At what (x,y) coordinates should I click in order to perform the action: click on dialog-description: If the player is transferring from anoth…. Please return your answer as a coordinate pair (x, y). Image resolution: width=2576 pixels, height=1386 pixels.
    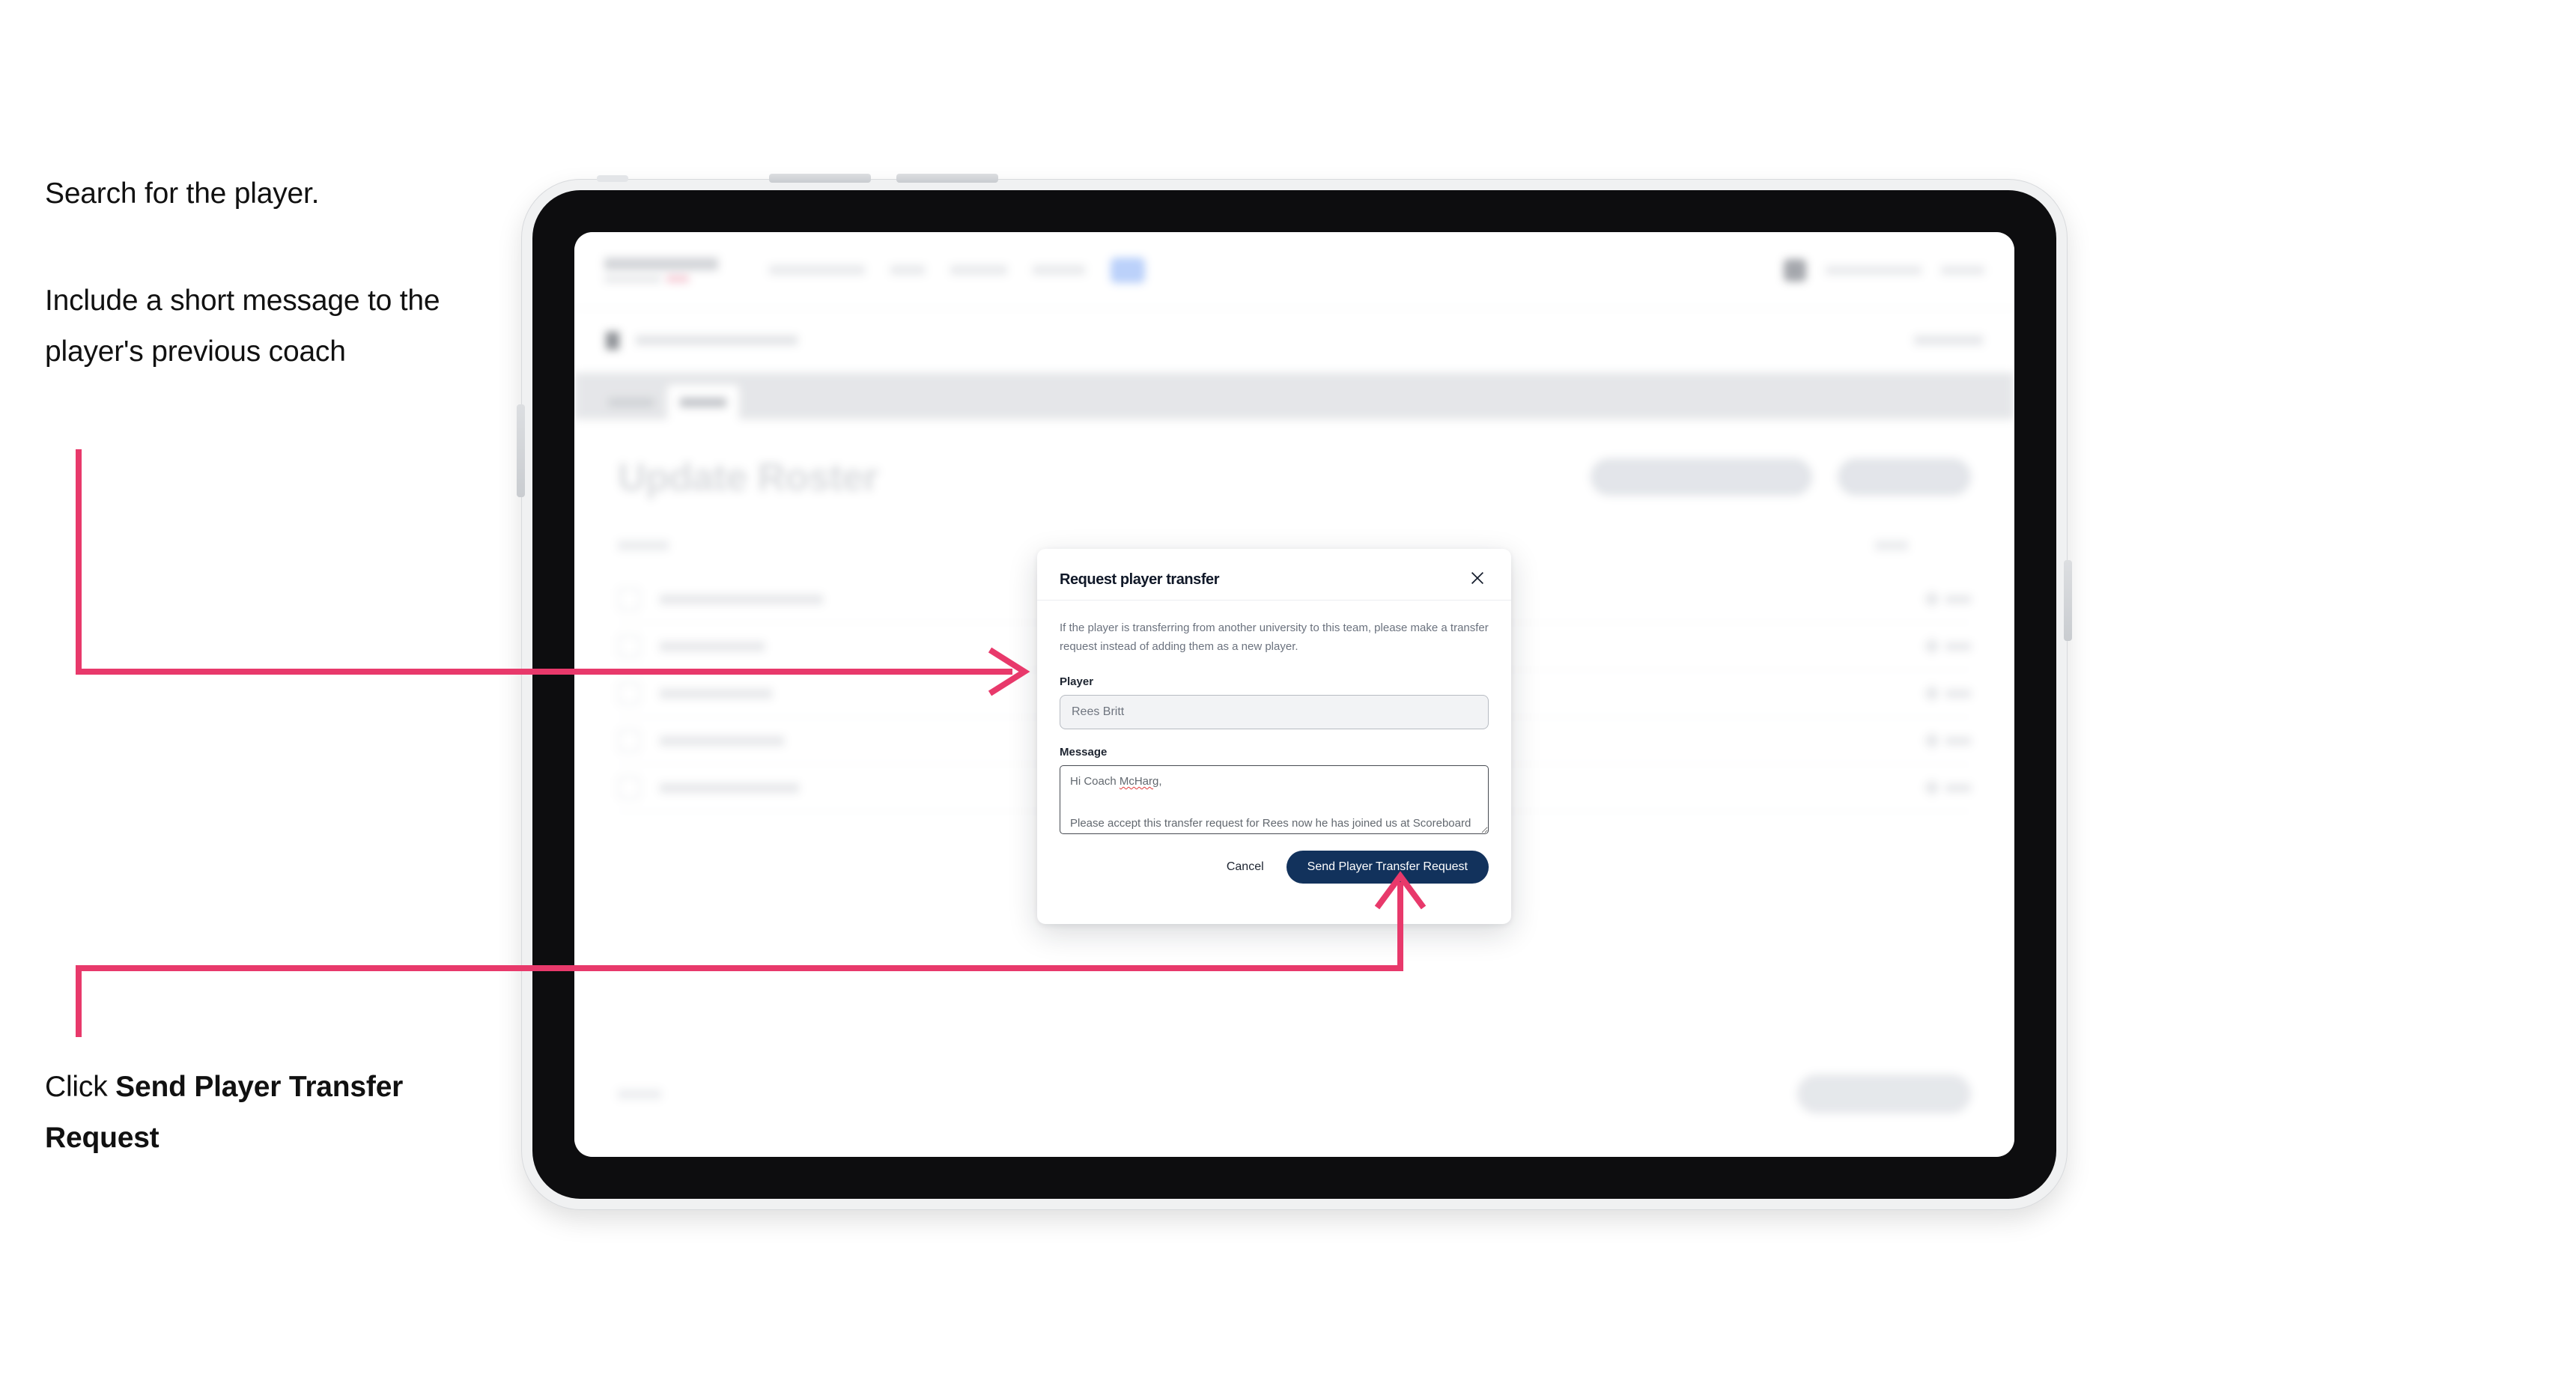
    Looking at the image, I should click on (1274, 637).